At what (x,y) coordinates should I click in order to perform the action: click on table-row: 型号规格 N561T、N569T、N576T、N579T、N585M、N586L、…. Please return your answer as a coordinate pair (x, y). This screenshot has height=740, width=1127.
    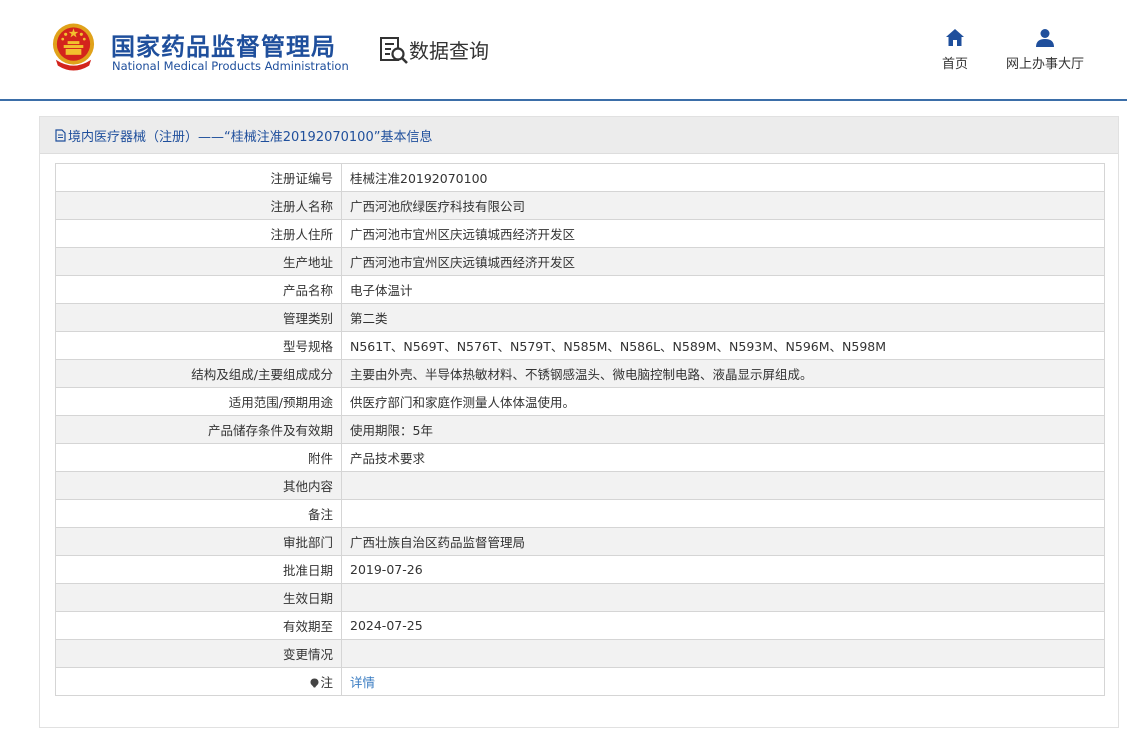
    Looking at the image, I should click on (580, 345).